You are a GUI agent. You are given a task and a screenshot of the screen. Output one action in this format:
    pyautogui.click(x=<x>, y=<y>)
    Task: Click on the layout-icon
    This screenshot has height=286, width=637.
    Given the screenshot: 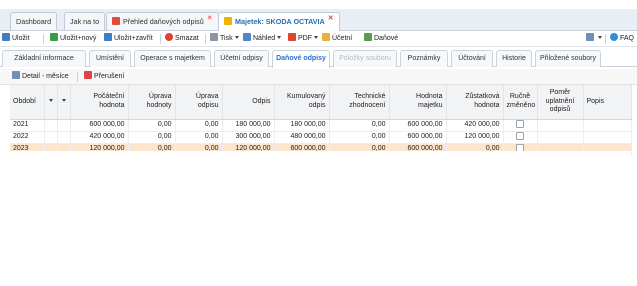 What is the action you would take?
    pyautogui.click(x=590, y=37)
    